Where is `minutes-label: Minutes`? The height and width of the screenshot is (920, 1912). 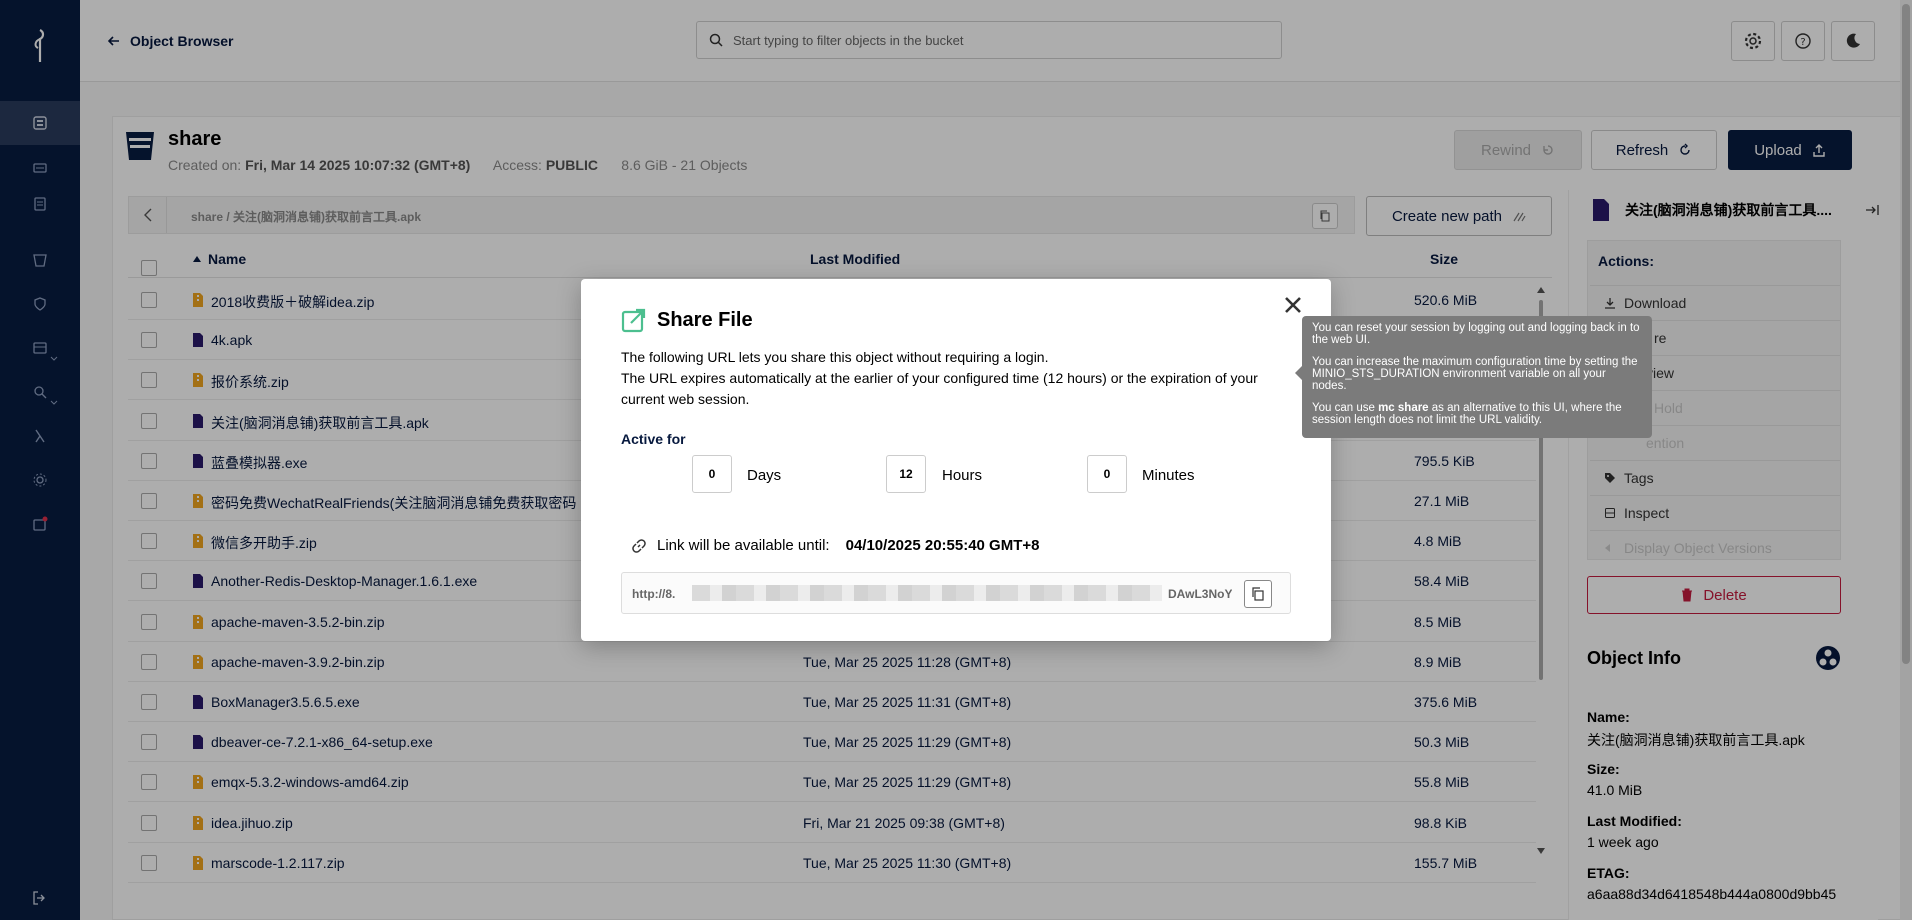 minutes-label: Minutes is located at coordinates (1168, 475).